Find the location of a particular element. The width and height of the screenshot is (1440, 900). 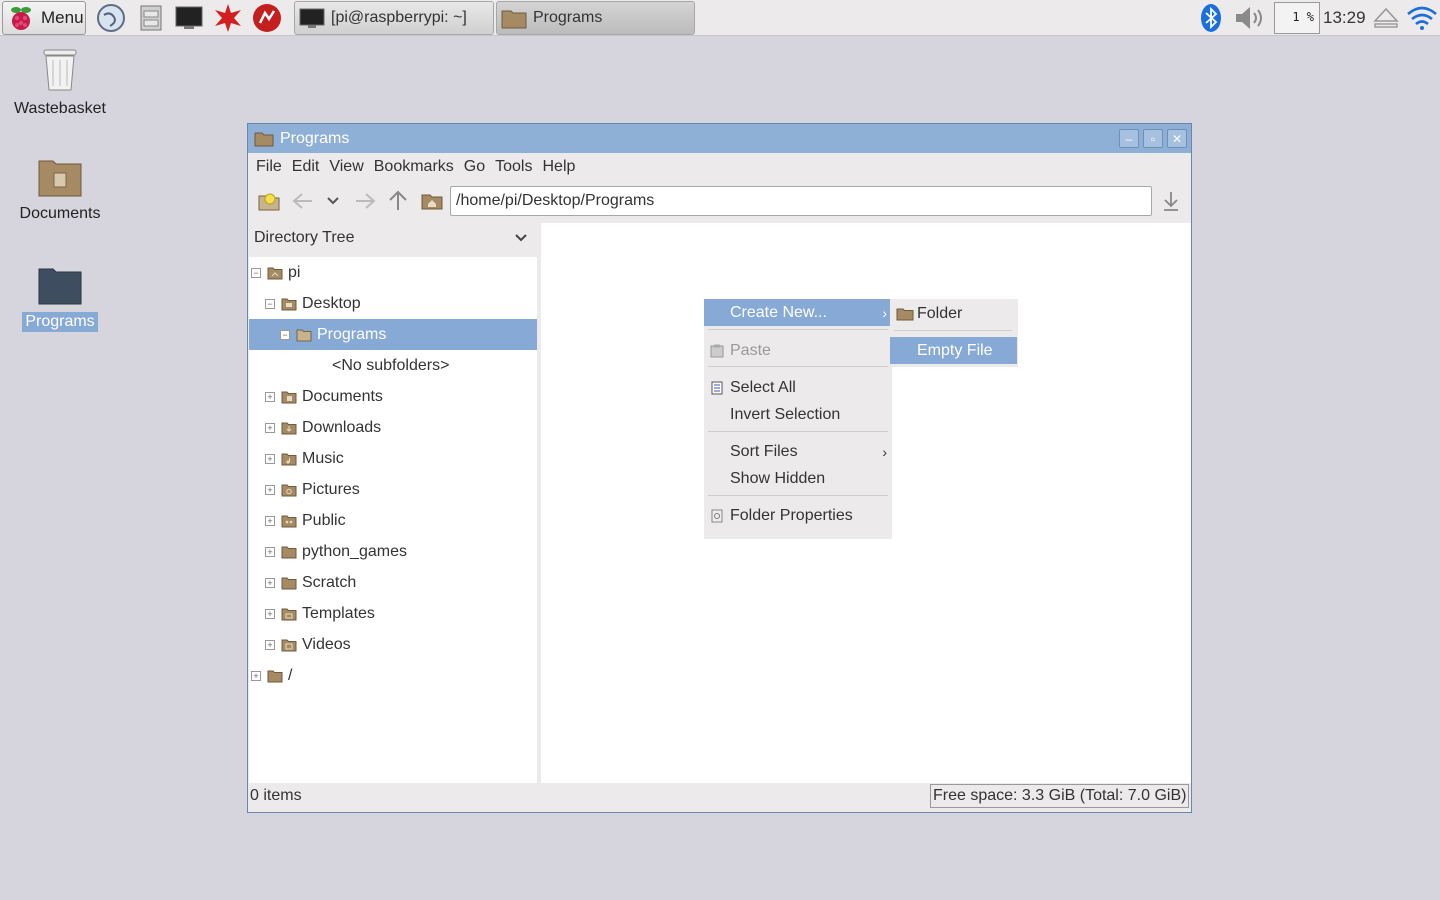

menu-item-label: Show Hidden is located at coordinates (778, 478).